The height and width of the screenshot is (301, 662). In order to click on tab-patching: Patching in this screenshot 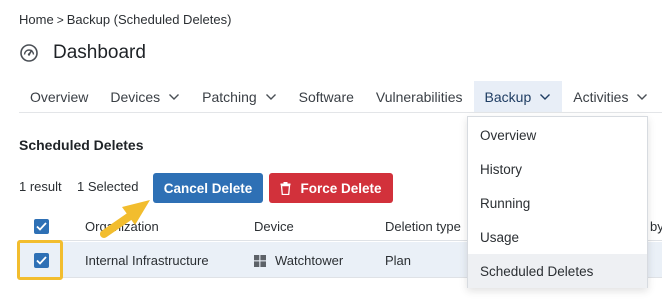, I will do `click(239, 96)`.